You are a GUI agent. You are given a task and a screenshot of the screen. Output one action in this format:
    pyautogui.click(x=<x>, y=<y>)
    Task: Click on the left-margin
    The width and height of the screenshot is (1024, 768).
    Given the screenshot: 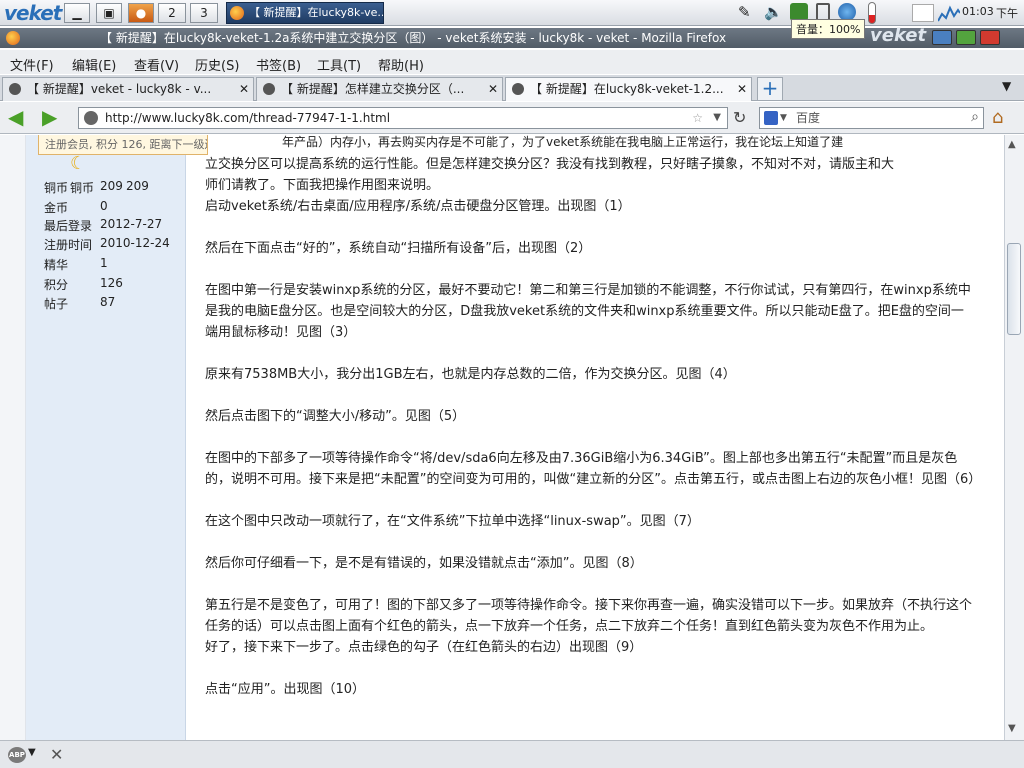 What is the action you would take?
    pyautogui.click(x=13, y=437)
    